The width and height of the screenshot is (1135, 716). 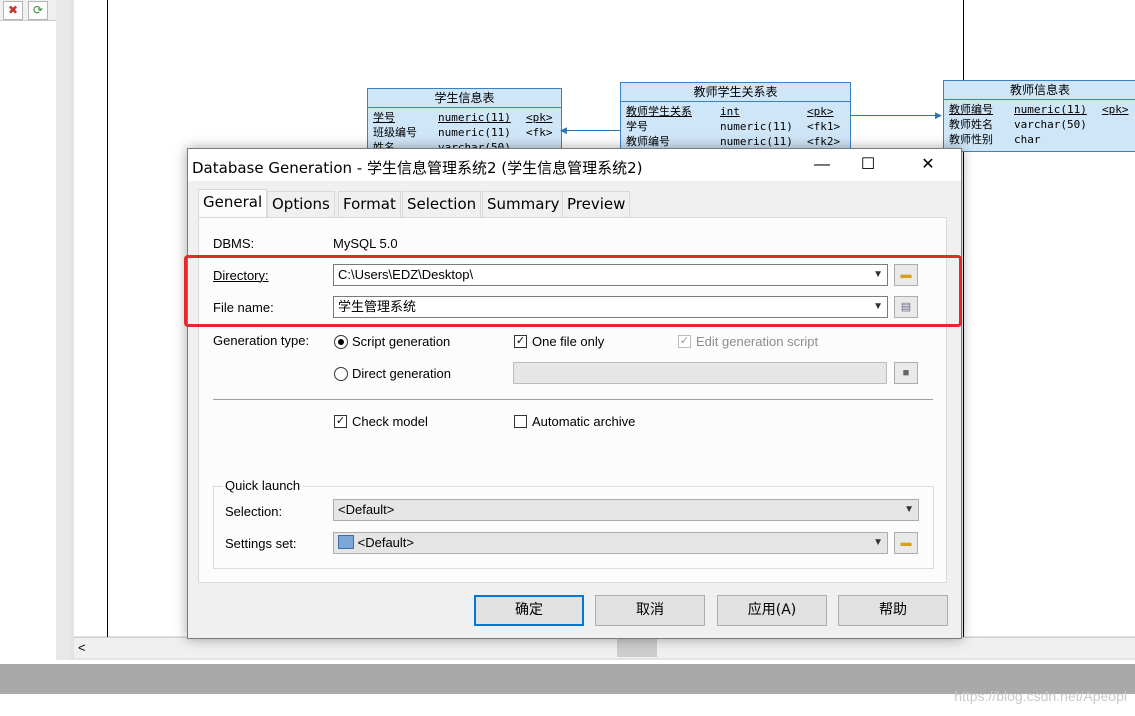 I want to click on script-generation-radio, so click(x=341, y=342).